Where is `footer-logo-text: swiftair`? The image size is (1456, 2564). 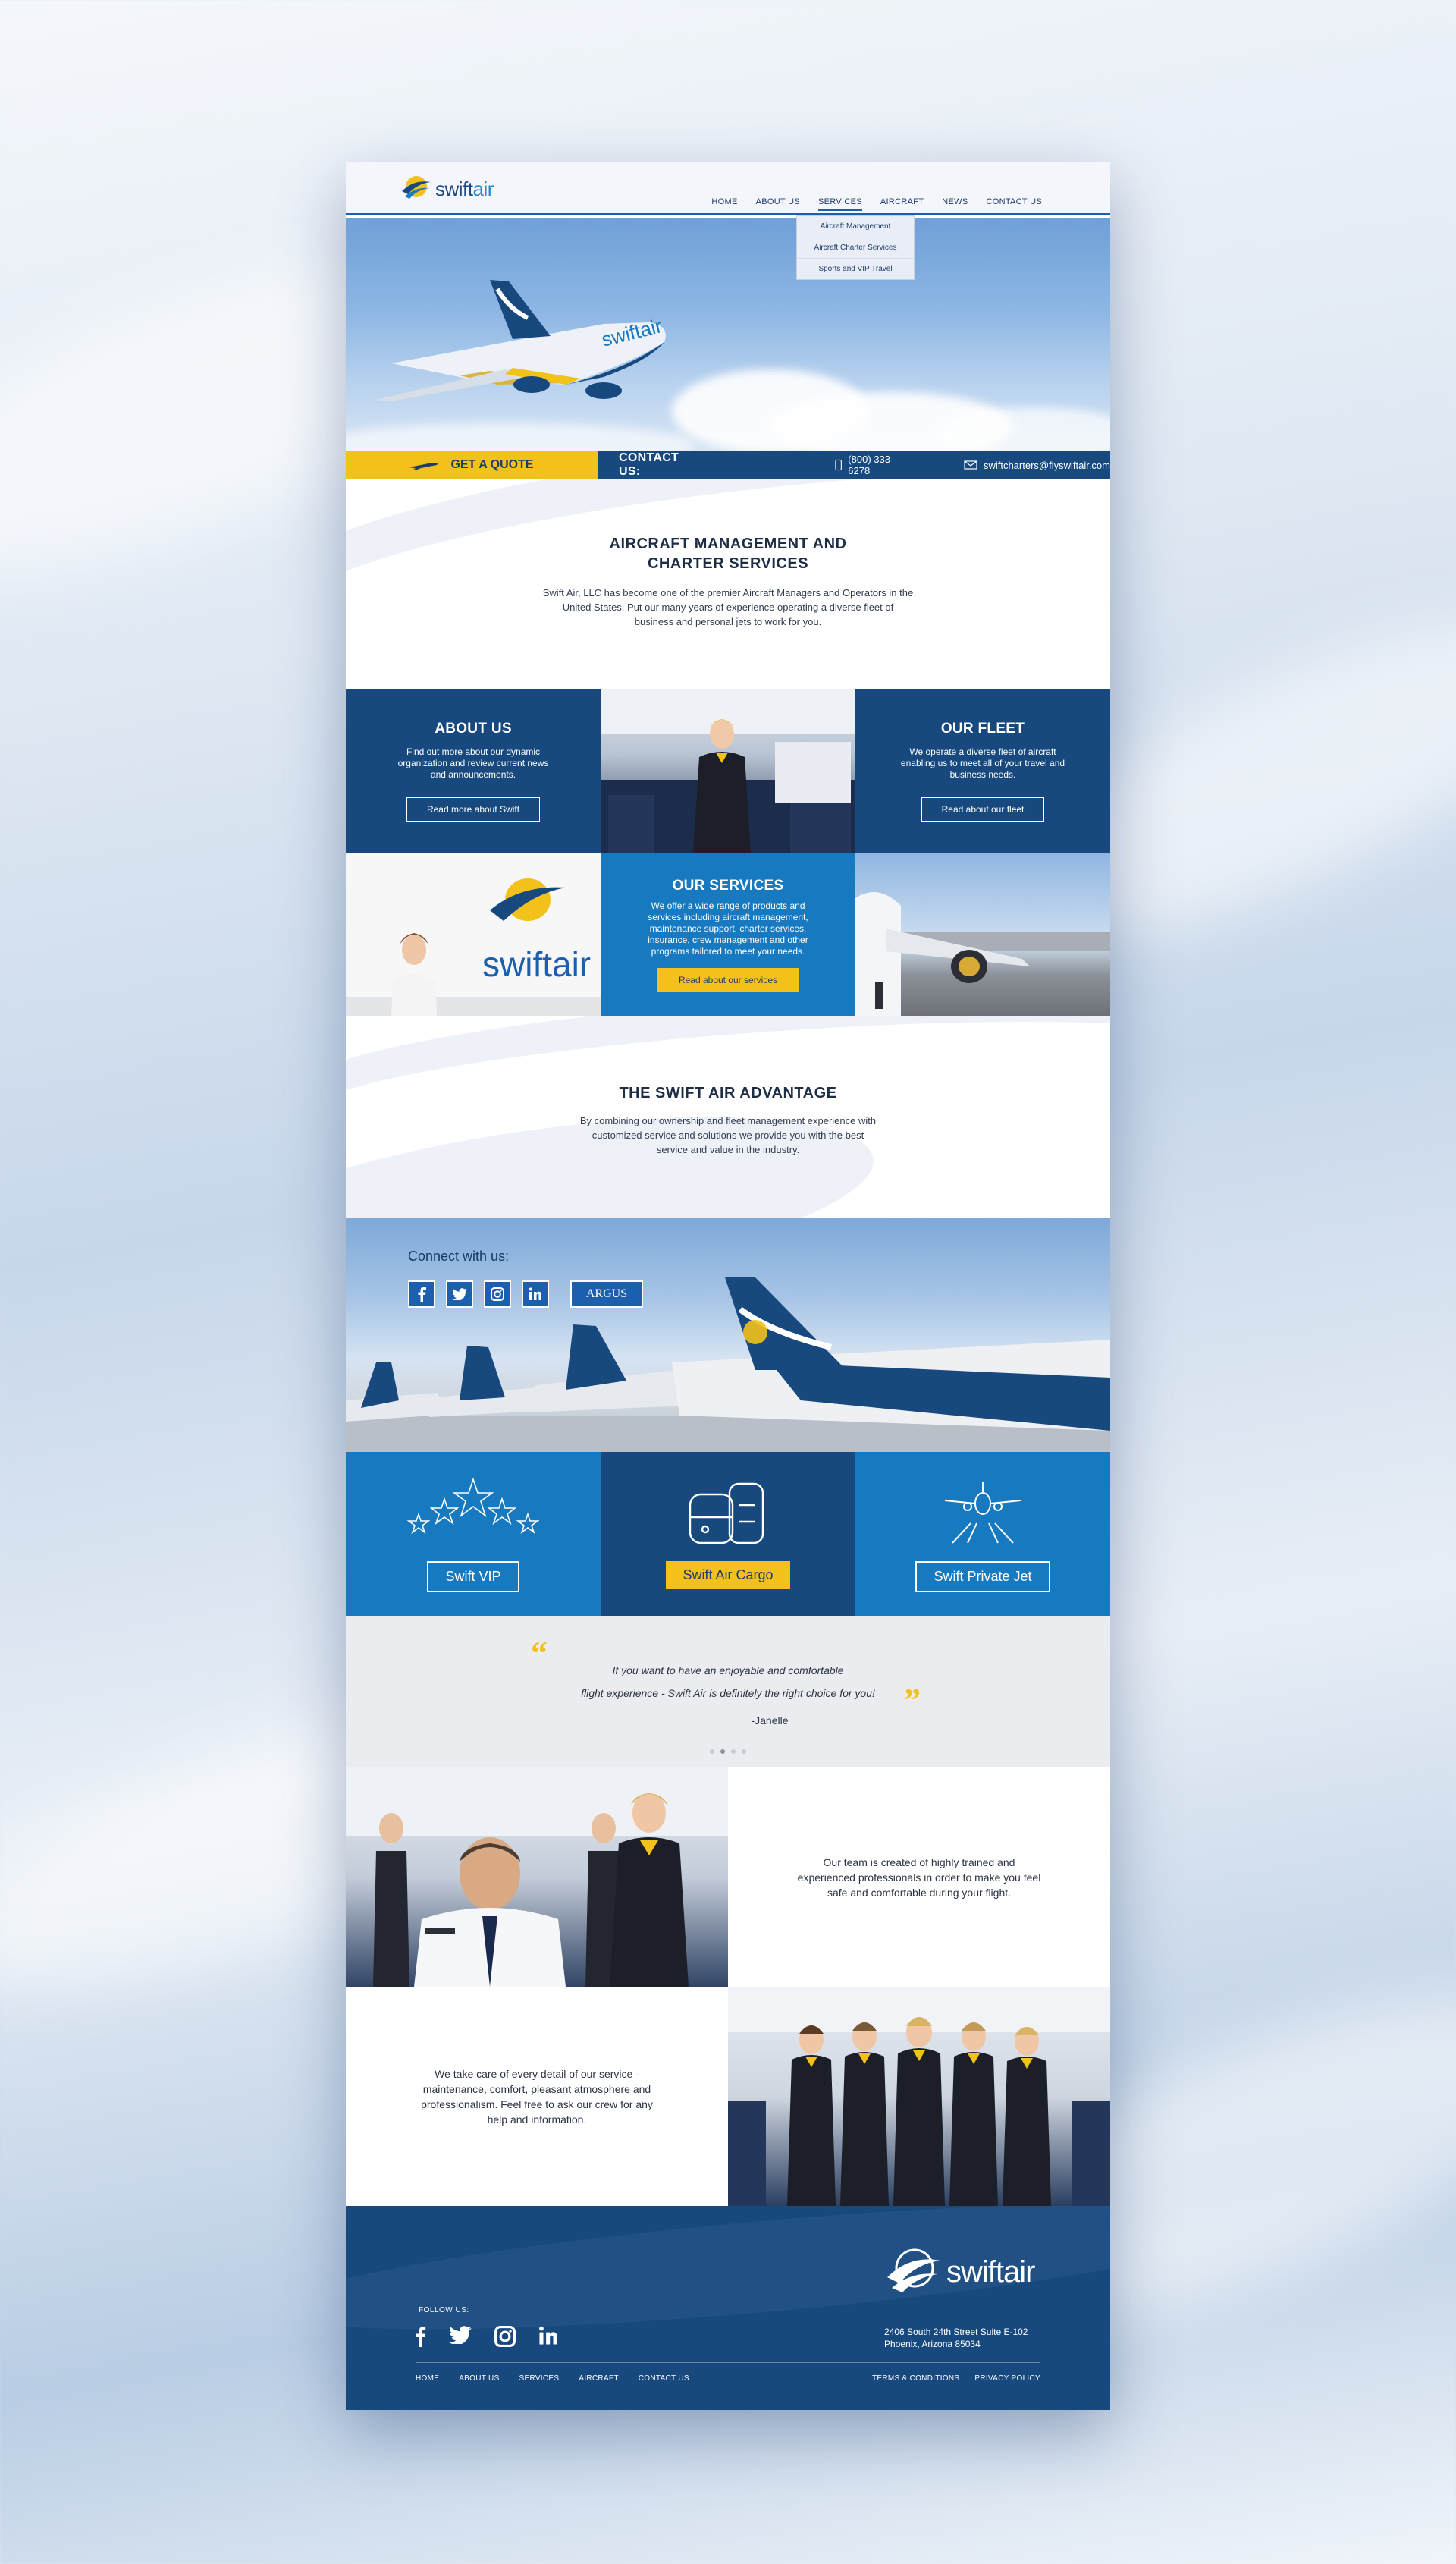
footer-logo-text: swiftair is located at coordinates (990, 2272).